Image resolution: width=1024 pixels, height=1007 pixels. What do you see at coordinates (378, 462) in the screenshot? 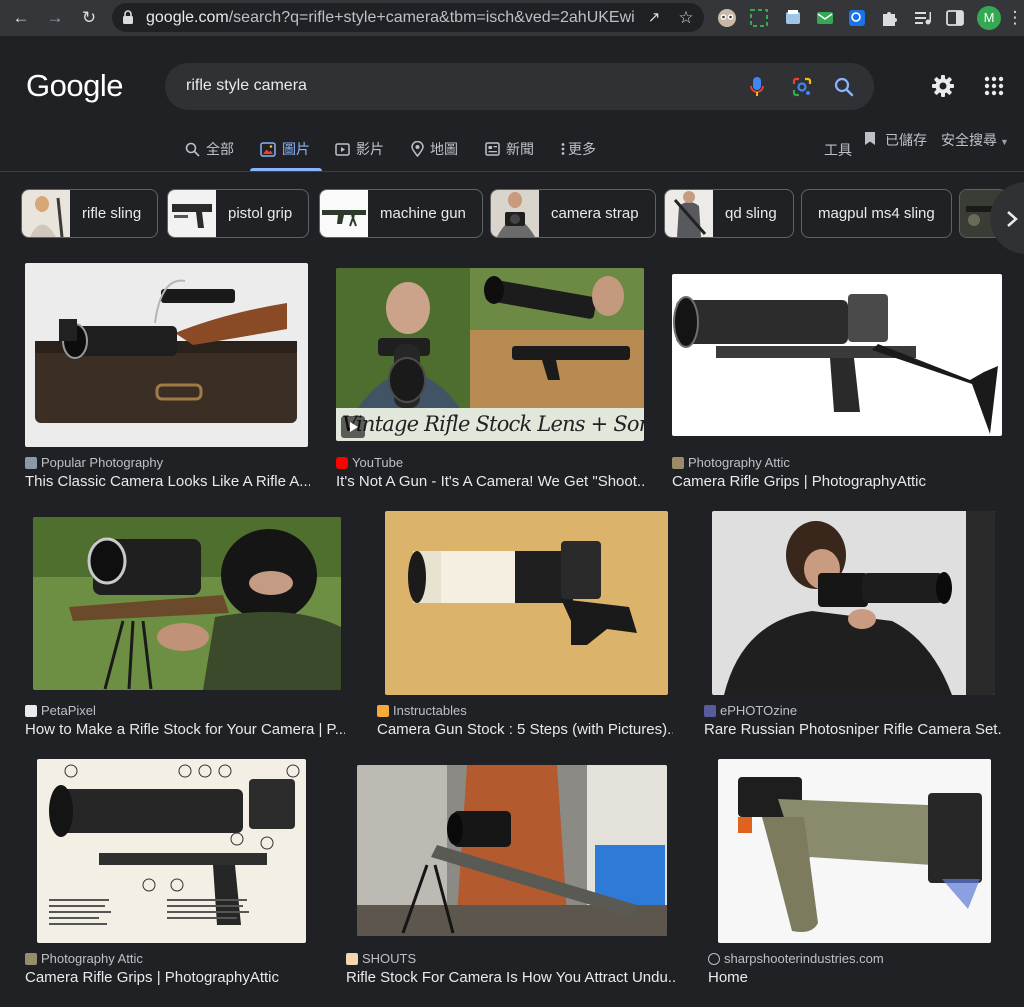
I see `source-name: YouTube` at bounding box center [378, 462].